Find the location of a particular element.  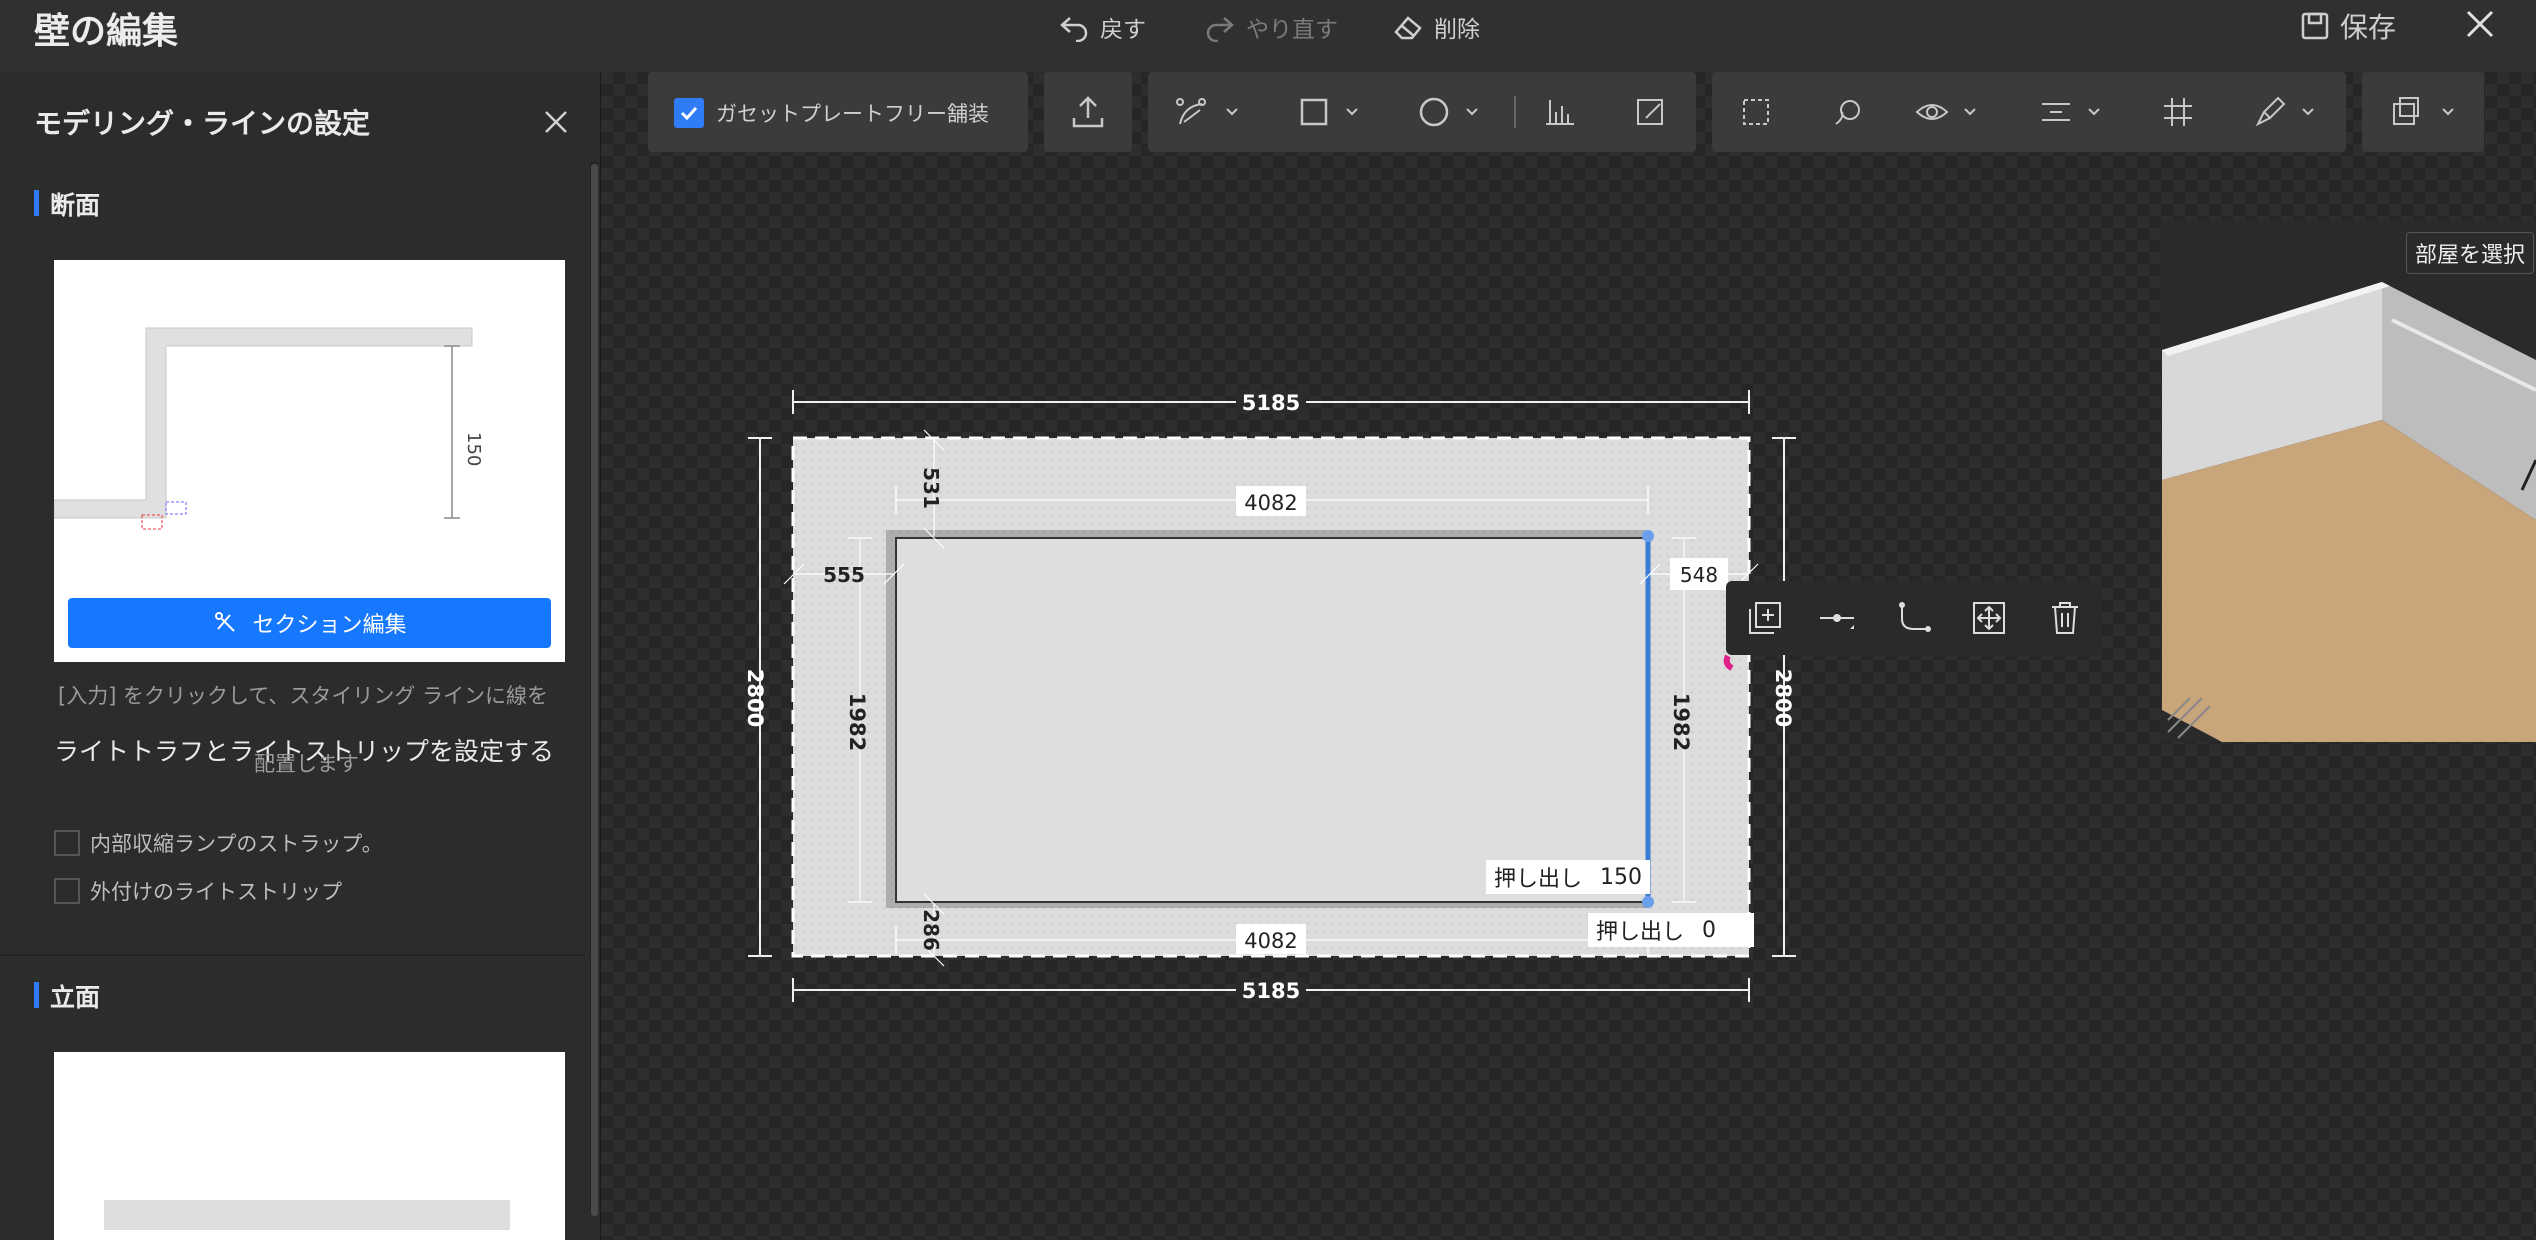

dim-offset-top: 531 is located at coordinates (931, 488).